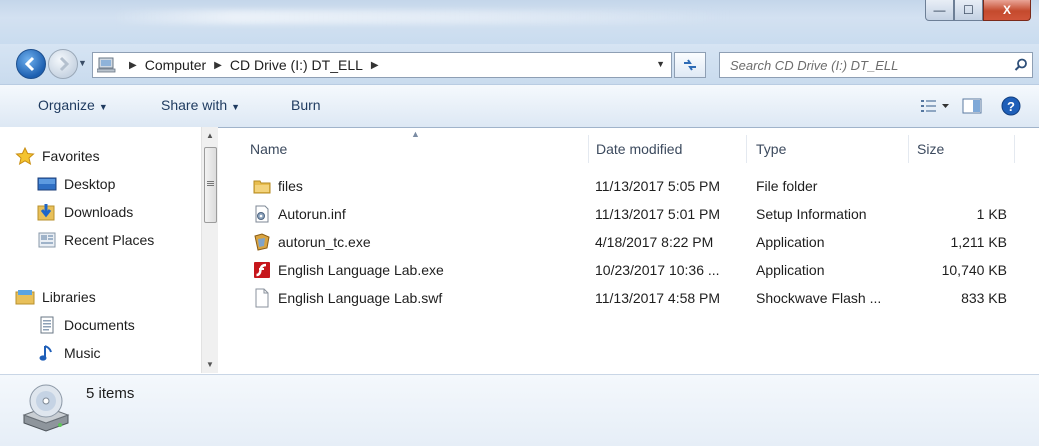 The width and height of the screenshot is (1039, 446). I want to click on cd-drive-icon, so click(46, 408).